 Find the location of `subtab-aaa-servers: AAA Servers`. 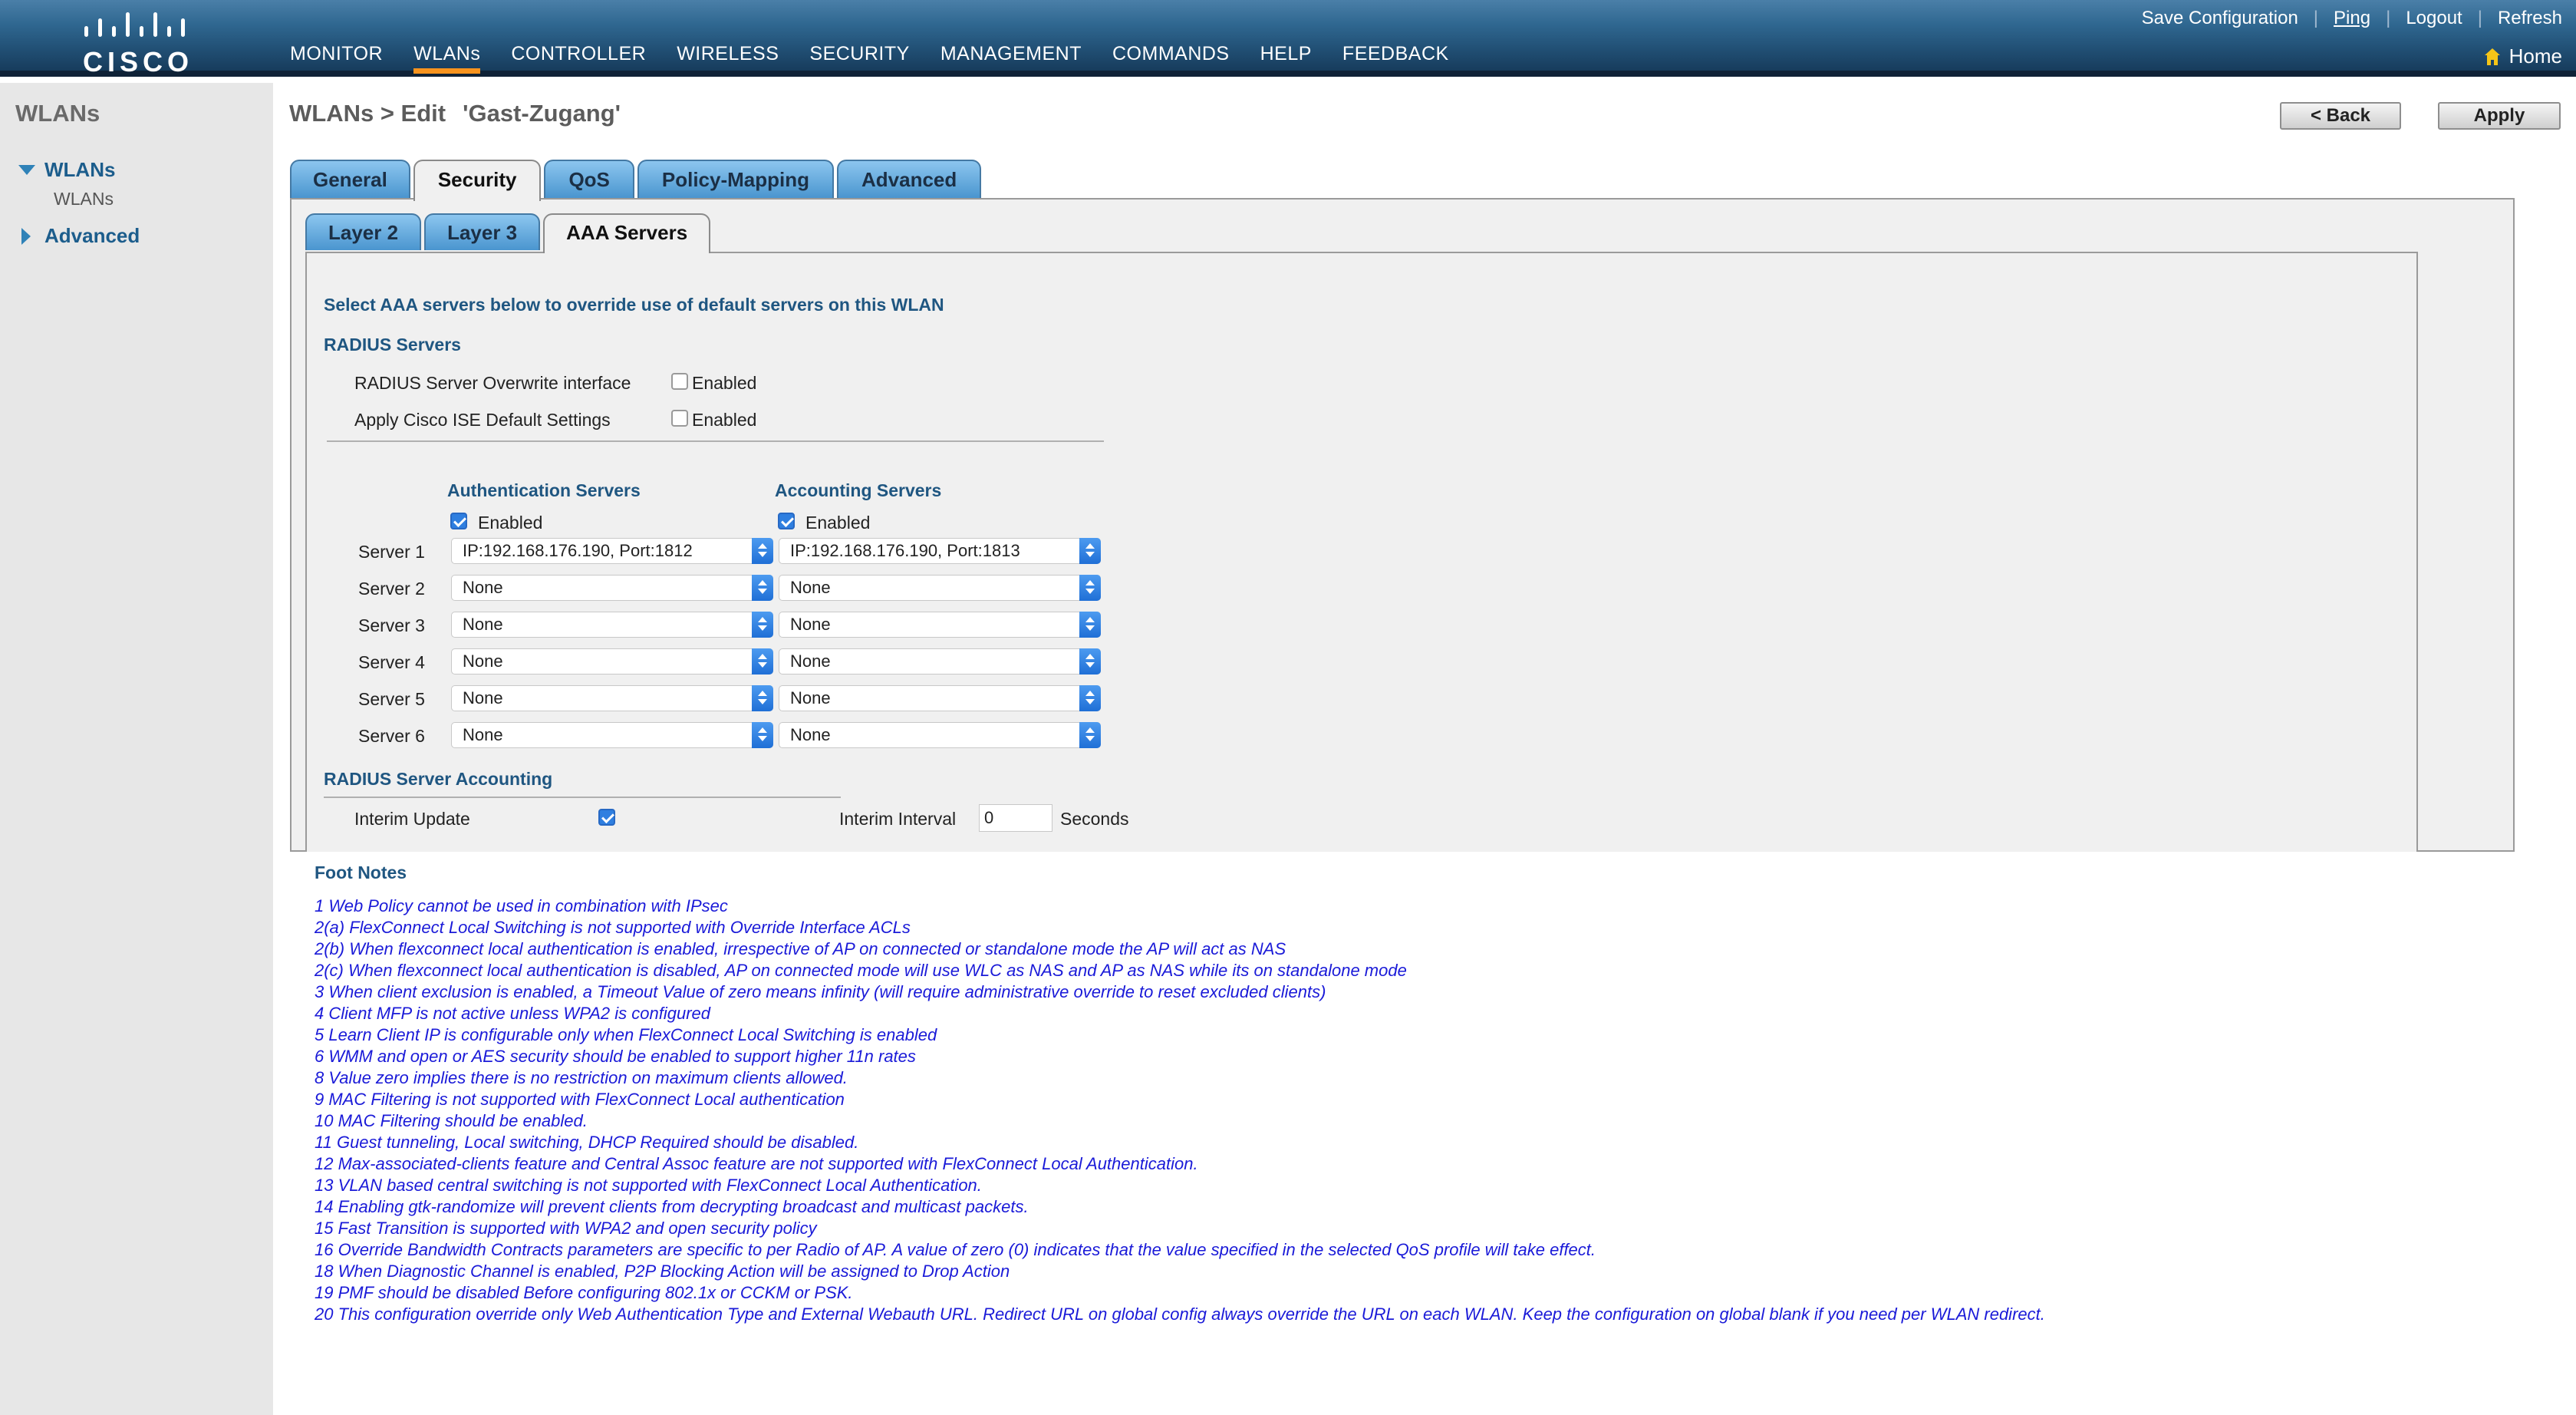

subtab-aaa-servers: AAA Servers is located at coordinates (627, 233).